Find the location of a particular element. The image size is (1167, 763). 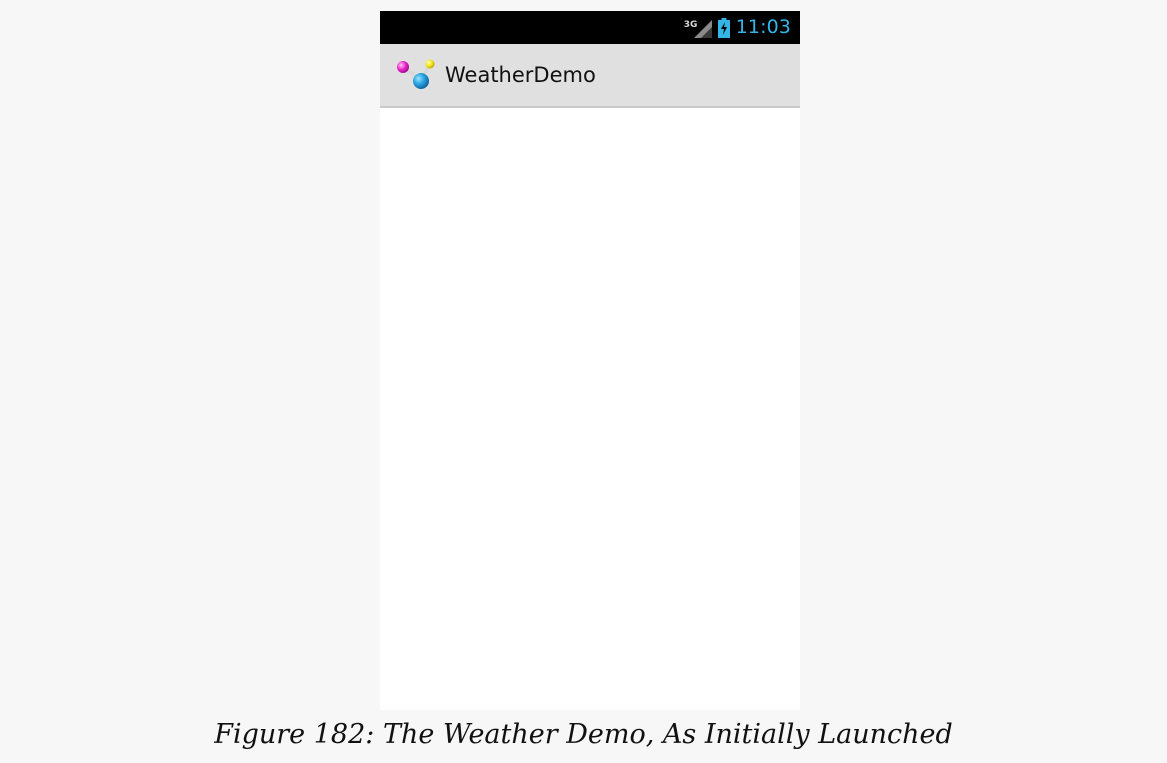

status-clock: 11:03 is located at coordinates (763, 27).